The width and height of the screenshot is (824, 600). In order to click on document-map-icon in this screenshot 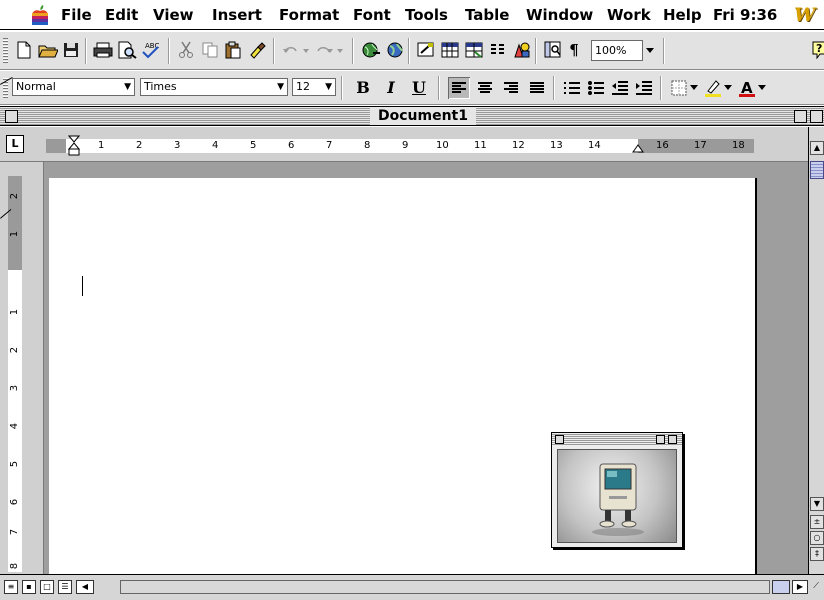, I will do `click(553, 50)`.